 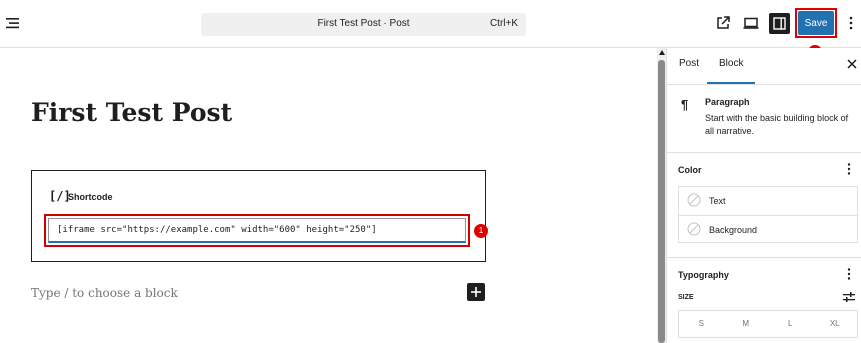 I want to click on close-icon, so click(x=852, y=64).